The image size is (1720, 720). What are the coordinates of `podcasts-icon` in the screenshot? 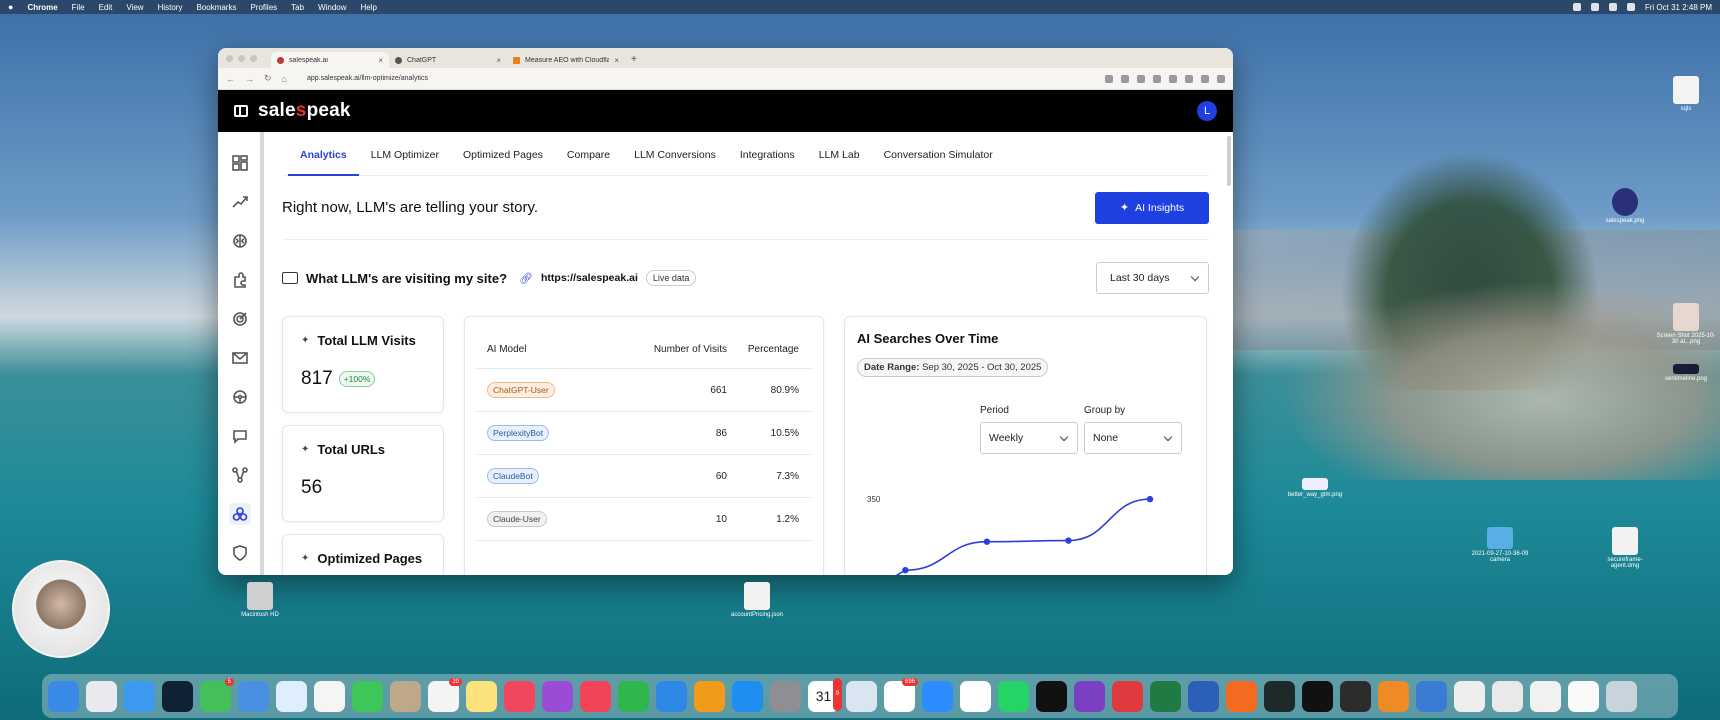 It's located at (557, 696).